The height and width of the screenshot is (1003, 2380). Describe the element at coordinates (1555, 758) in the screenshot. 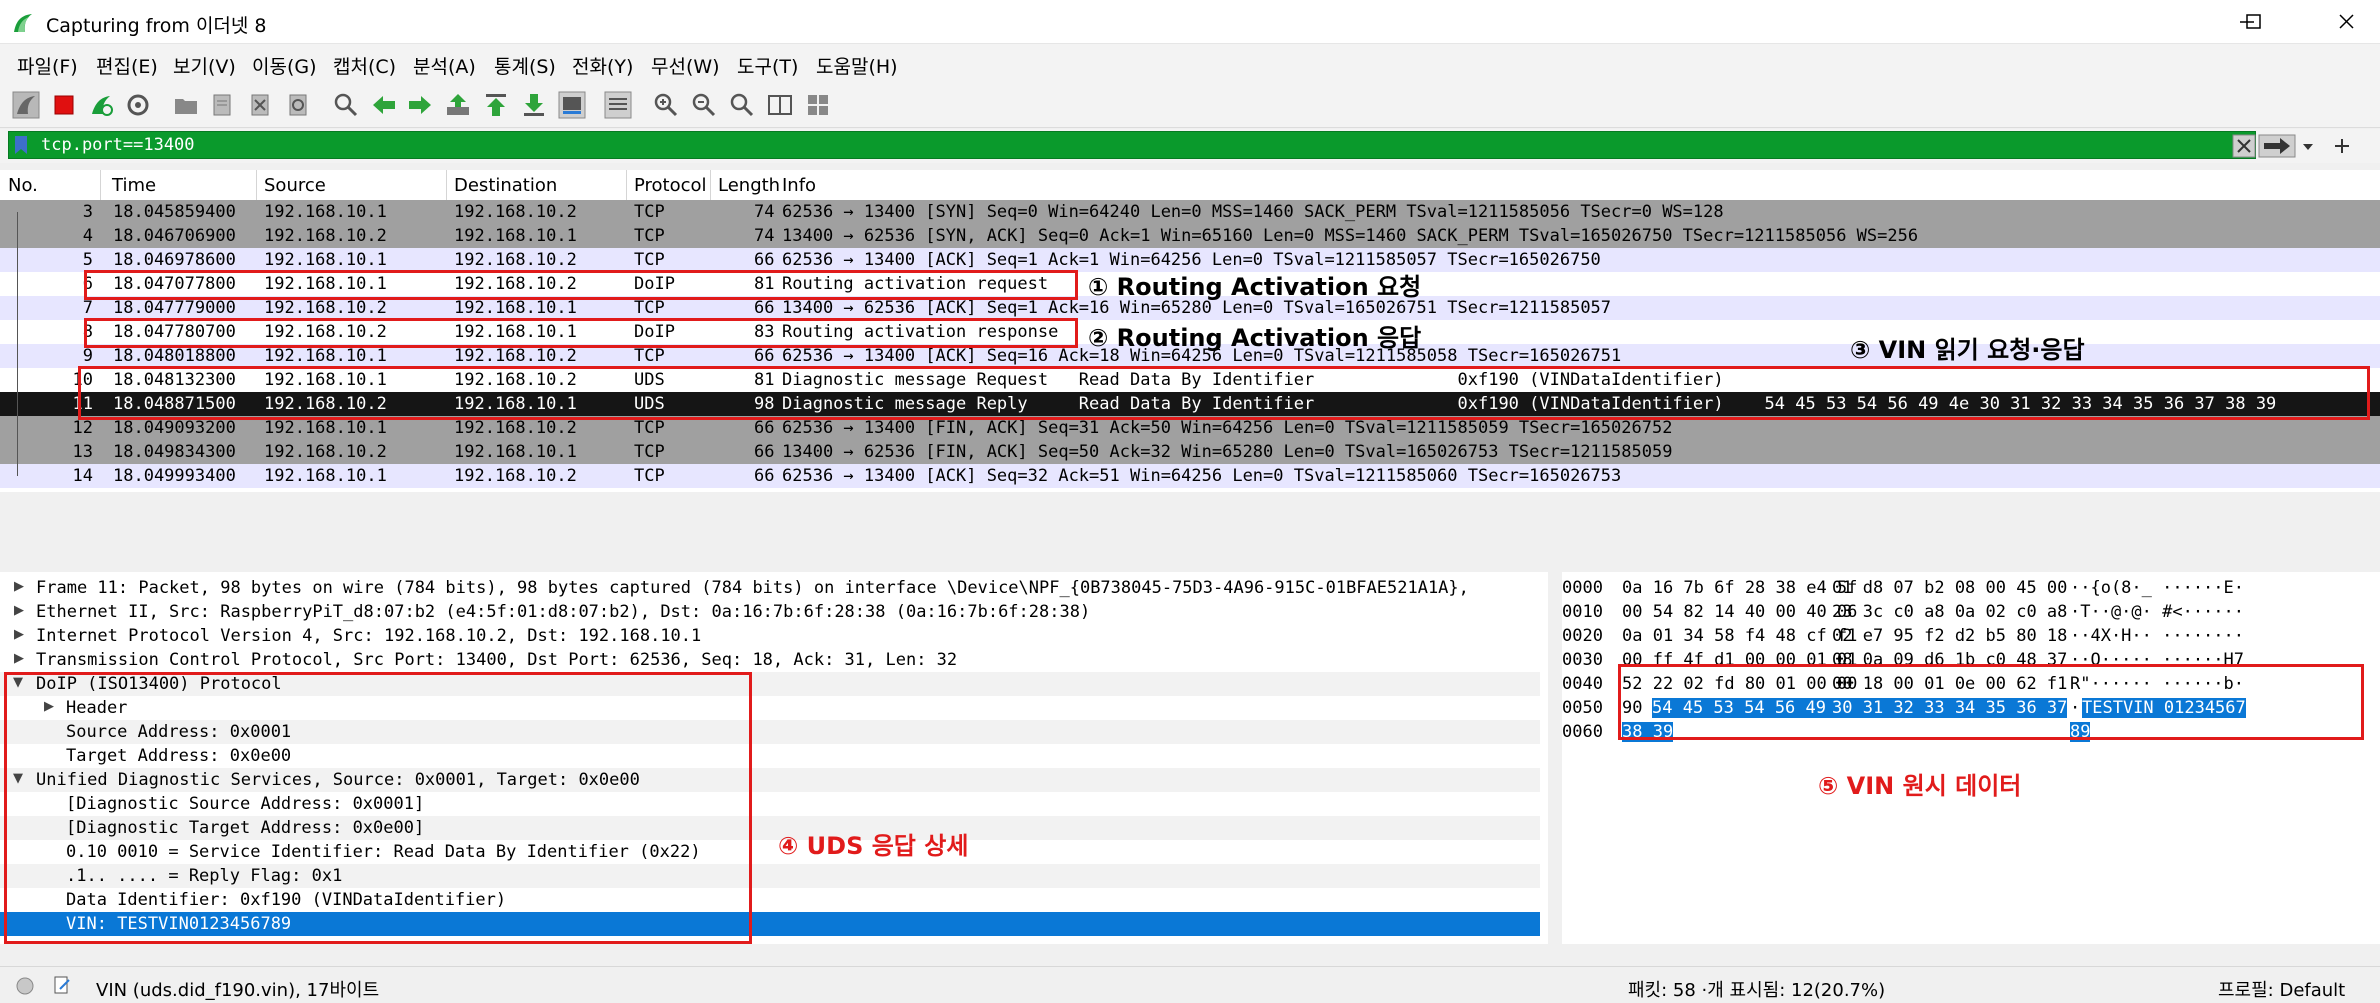

I see `pane-splitter` at that location.